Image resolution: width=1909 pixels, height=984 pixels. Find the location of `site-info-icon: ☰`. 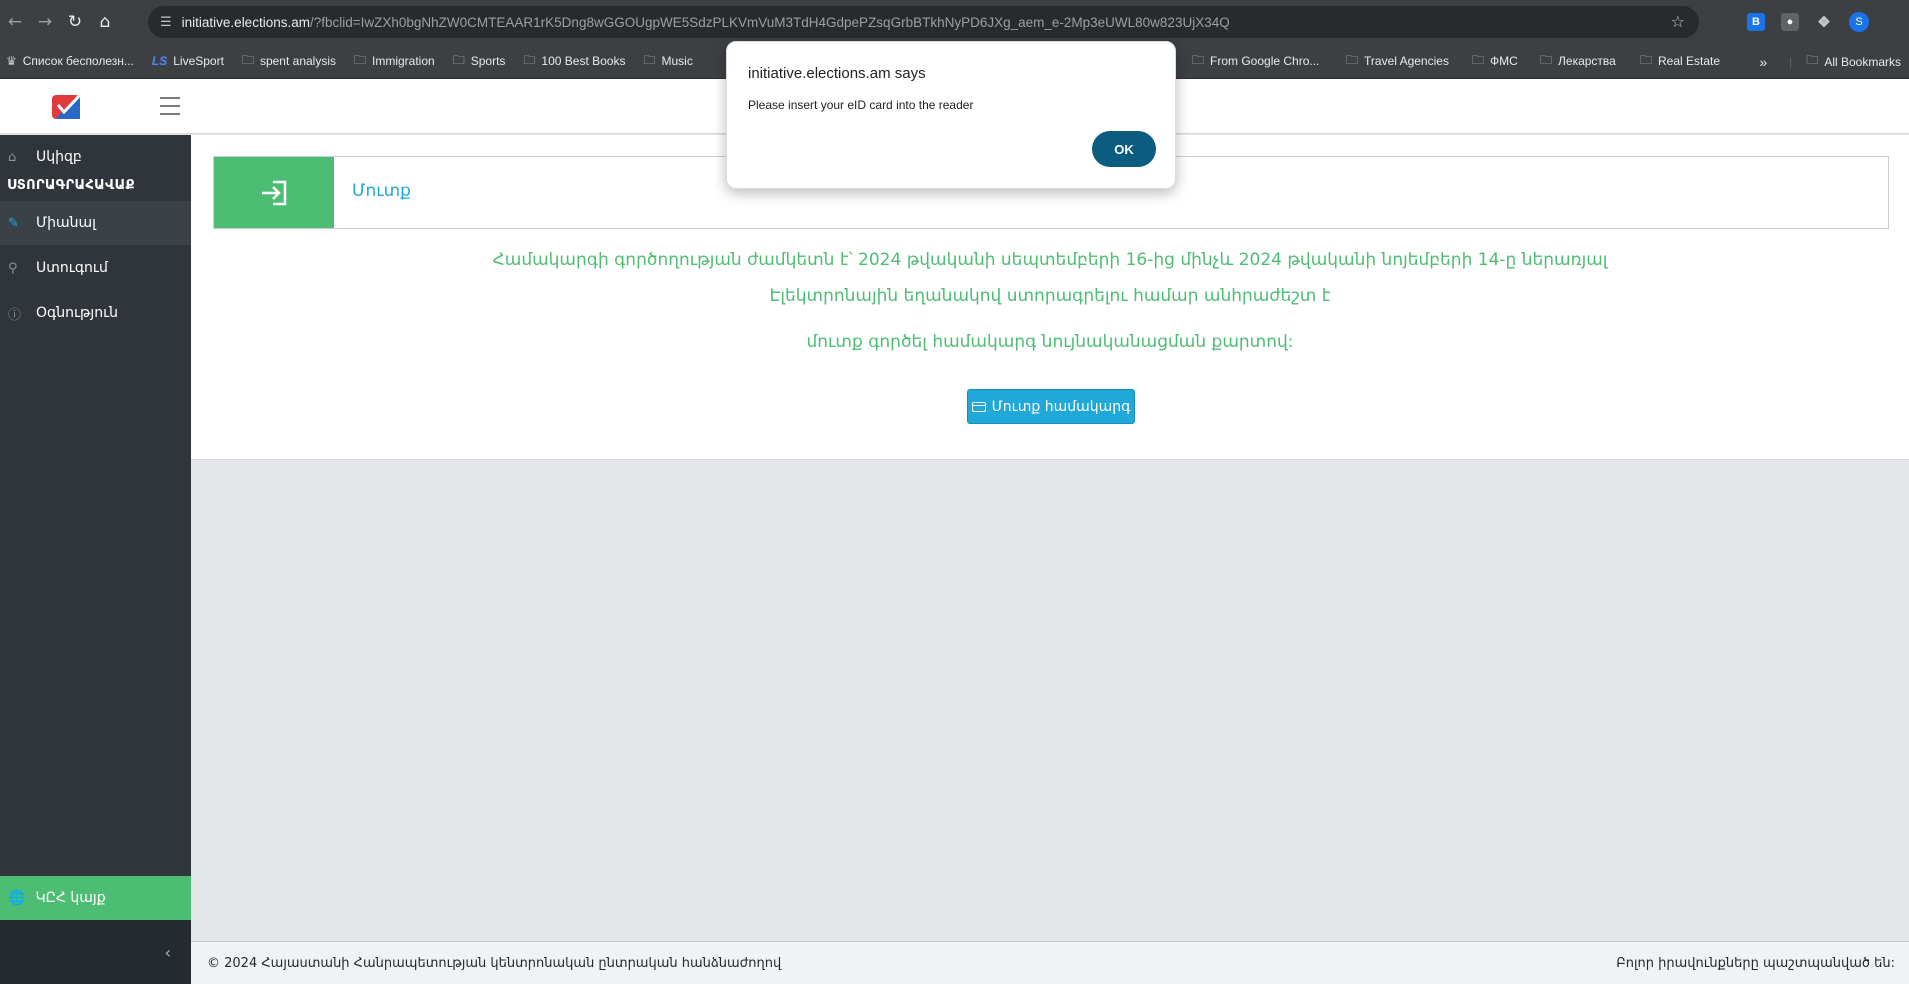

site-info-icon: ☰ is located at coordinates (166, 22).